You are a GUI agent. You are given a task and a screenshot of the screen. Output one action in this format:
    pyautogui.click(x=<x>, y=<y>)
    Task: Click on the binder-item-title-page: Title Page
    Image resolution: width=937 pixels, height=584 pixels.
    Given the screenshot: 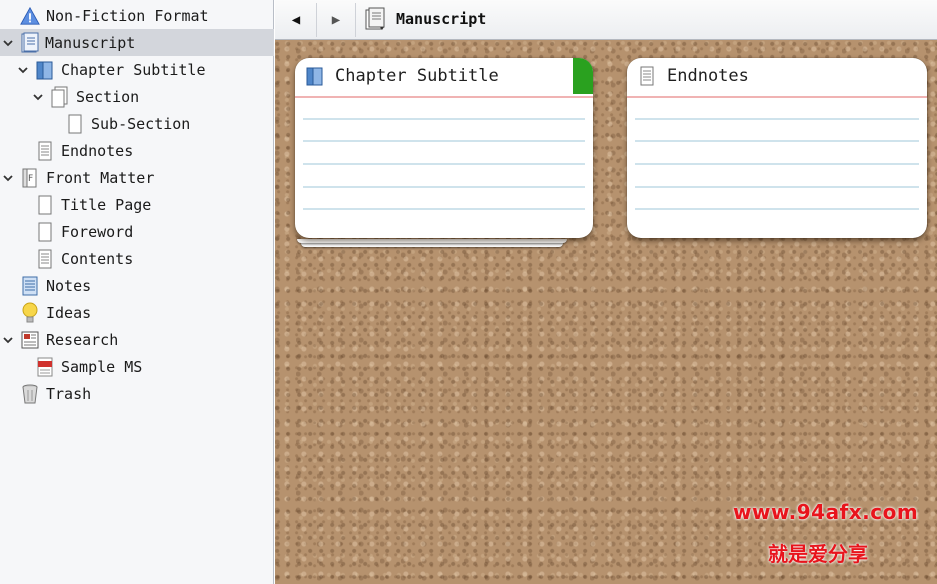 What is the action you would take?
    pyautogui.click(x=137, y=204)
    